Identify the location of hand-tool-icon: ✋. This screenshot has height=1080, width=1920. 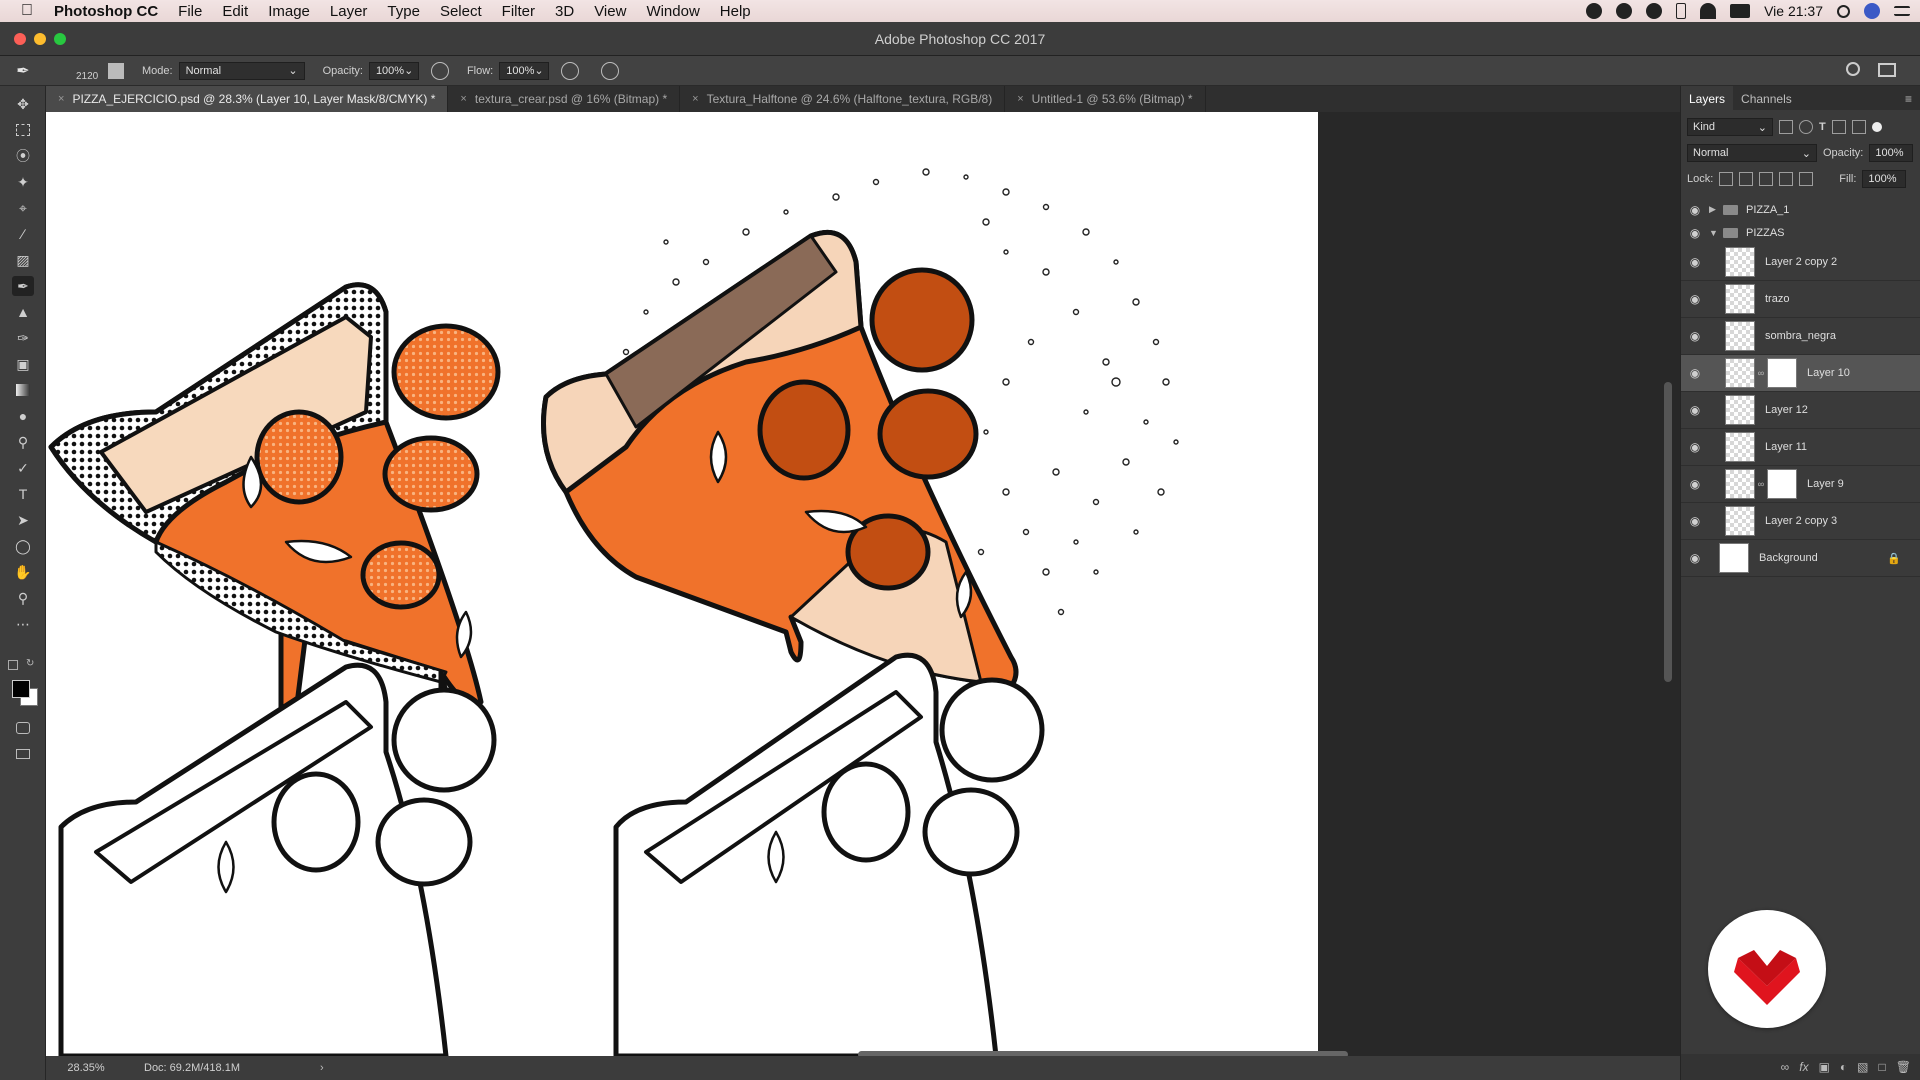
(23, 572).